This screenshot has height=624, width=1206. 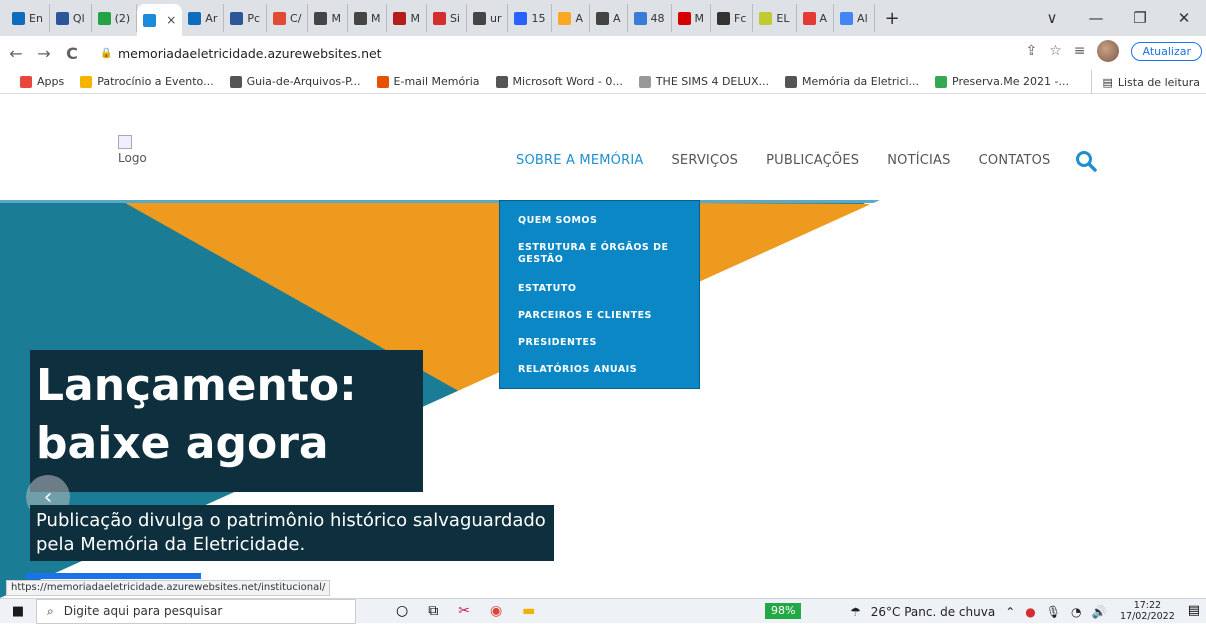 What do you see at coordinates (1194, 610) in the screenshot?
I see `notification-icon: ▤` at bounding box center [1194, 610].